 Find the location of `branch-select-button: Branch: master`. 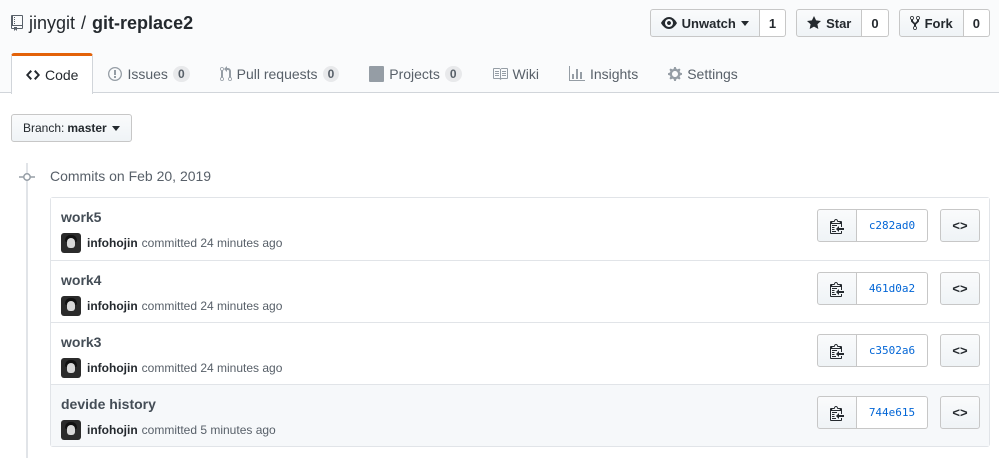

branch-select-button: Branch: master is located at coordinates (71, 128).